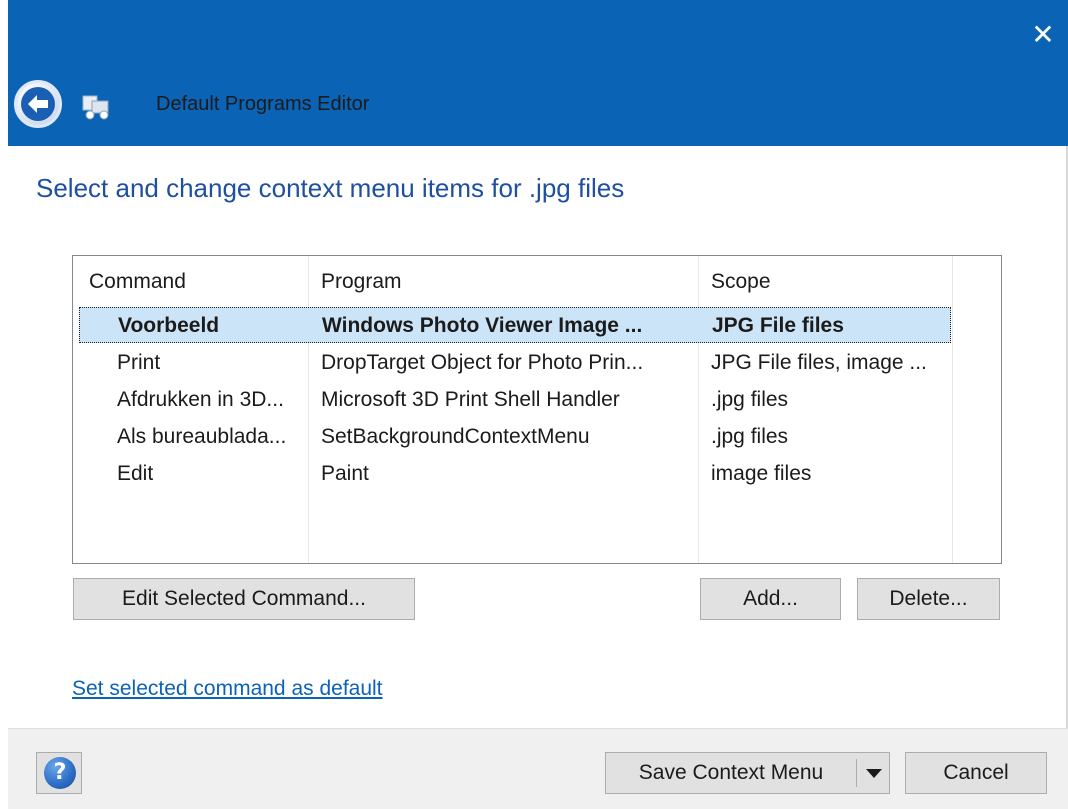 This screenshot has height=809, width=1068. I want to click on cell-command: Print, so click(139, 362).